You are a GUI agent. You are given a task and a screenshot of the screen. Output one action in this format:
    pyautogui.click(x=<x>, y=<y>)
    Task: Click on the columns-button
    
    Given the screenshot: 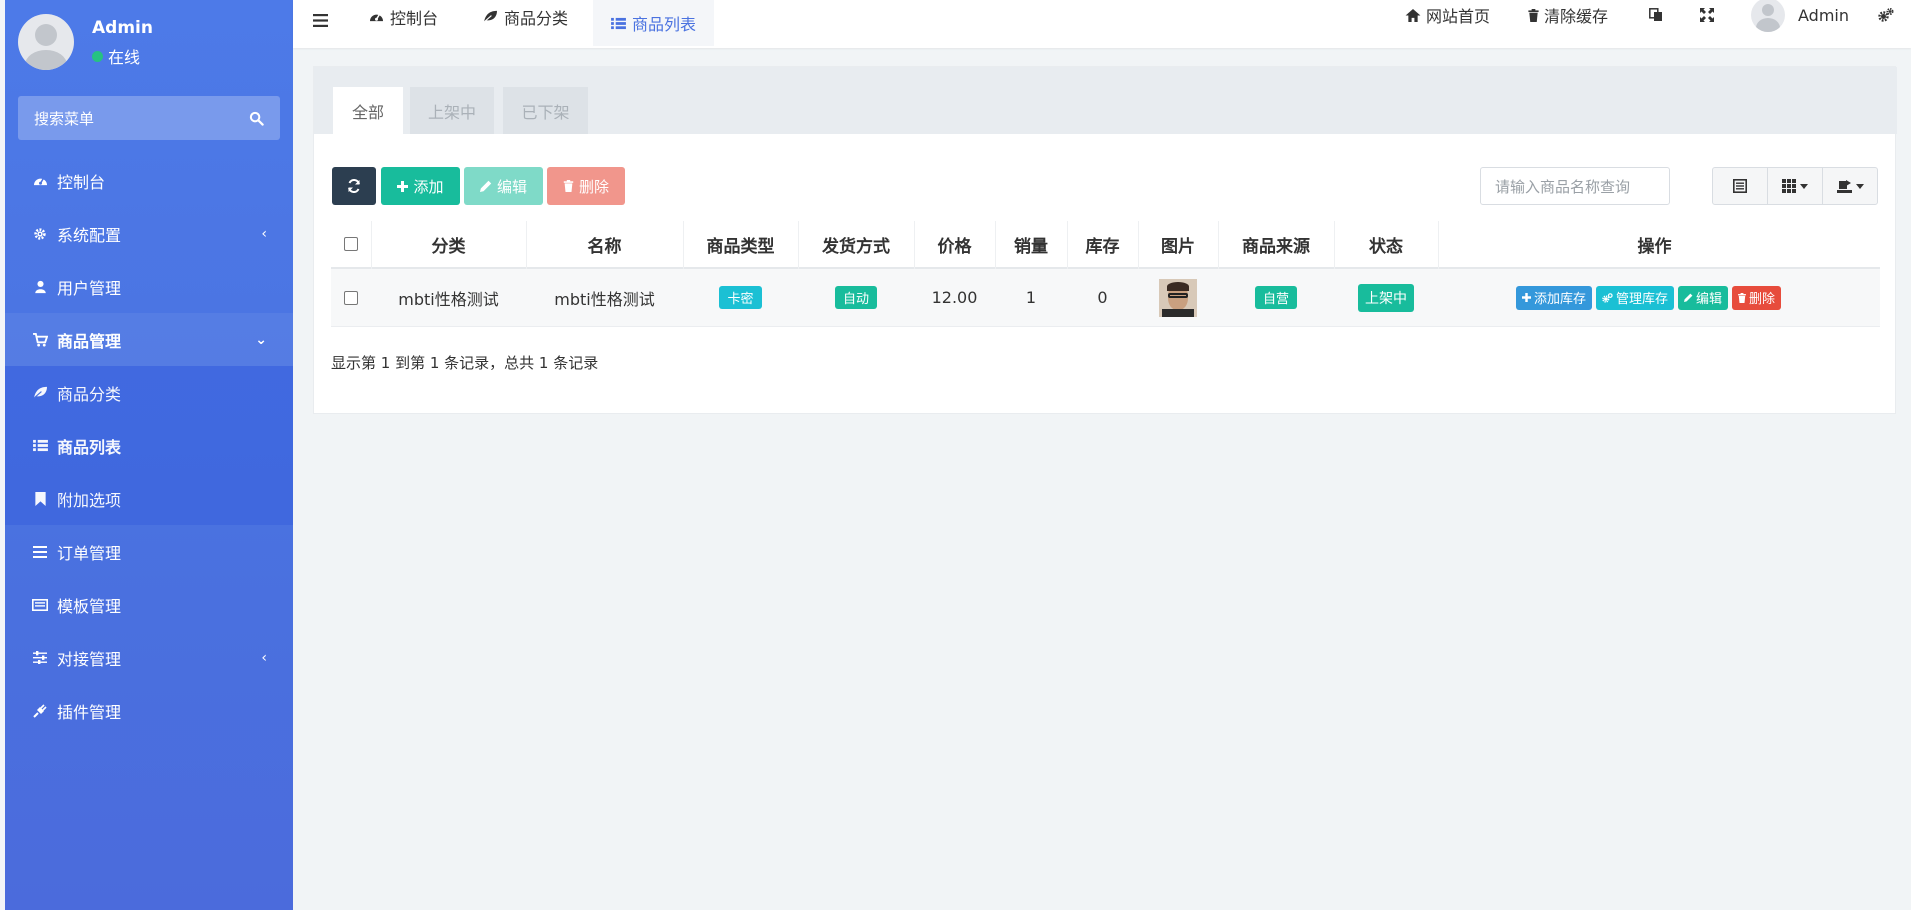 What is the action you would take?
    pyautogui.click(x=1795, y=186)
    